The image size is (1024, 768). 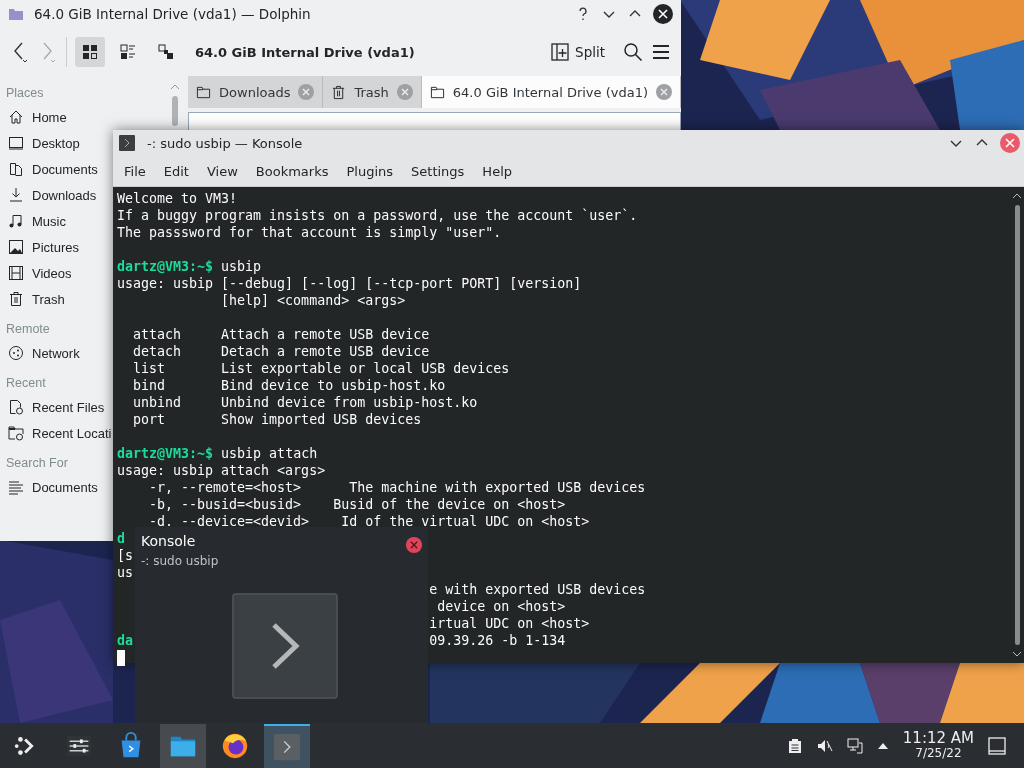 What do you see at coordinates (173, 14) in the screenshot?
I see `window-title: 64.0 GiB Internal Drive (vda1) — Dolphin` at bounding box center [173, 14].